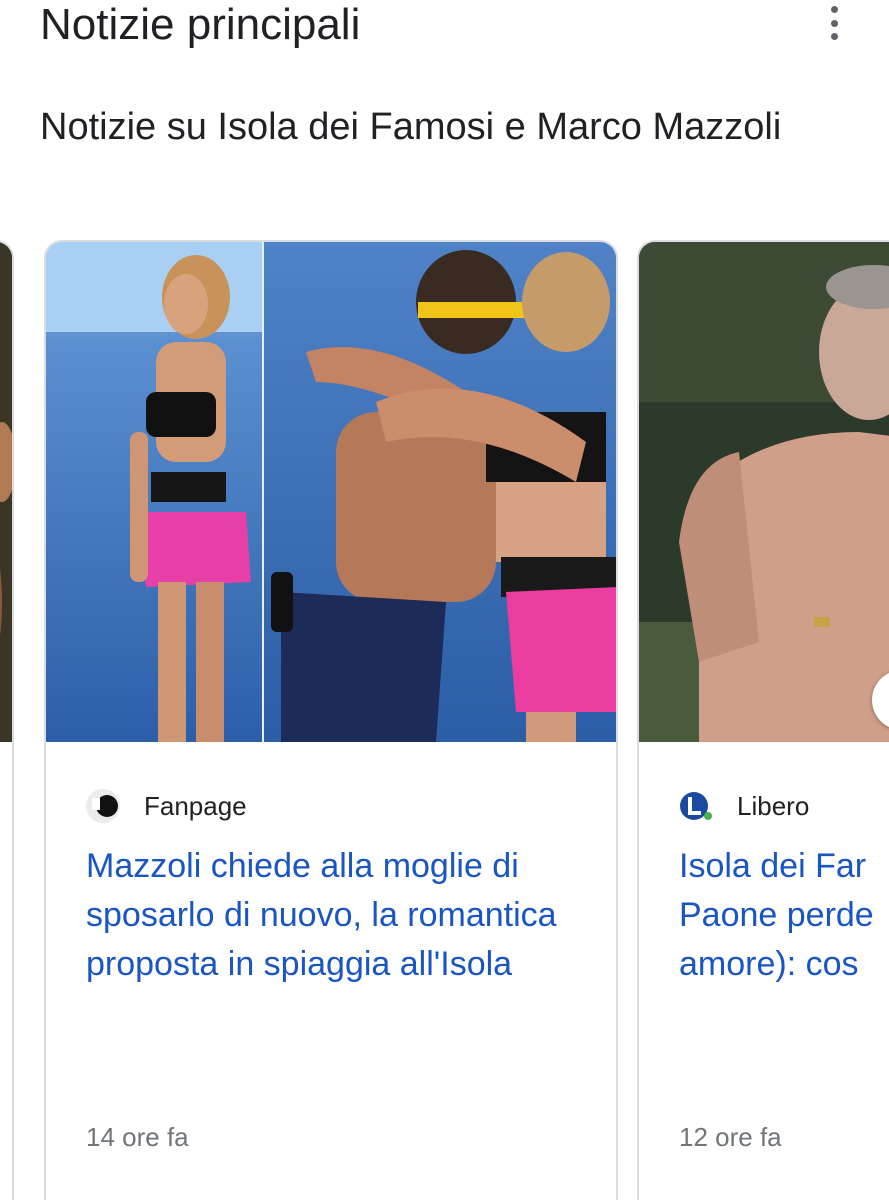  Describe the element at coordinates (200, 24) in the screenshot. I see `section-title: Notizie principali` at that location.